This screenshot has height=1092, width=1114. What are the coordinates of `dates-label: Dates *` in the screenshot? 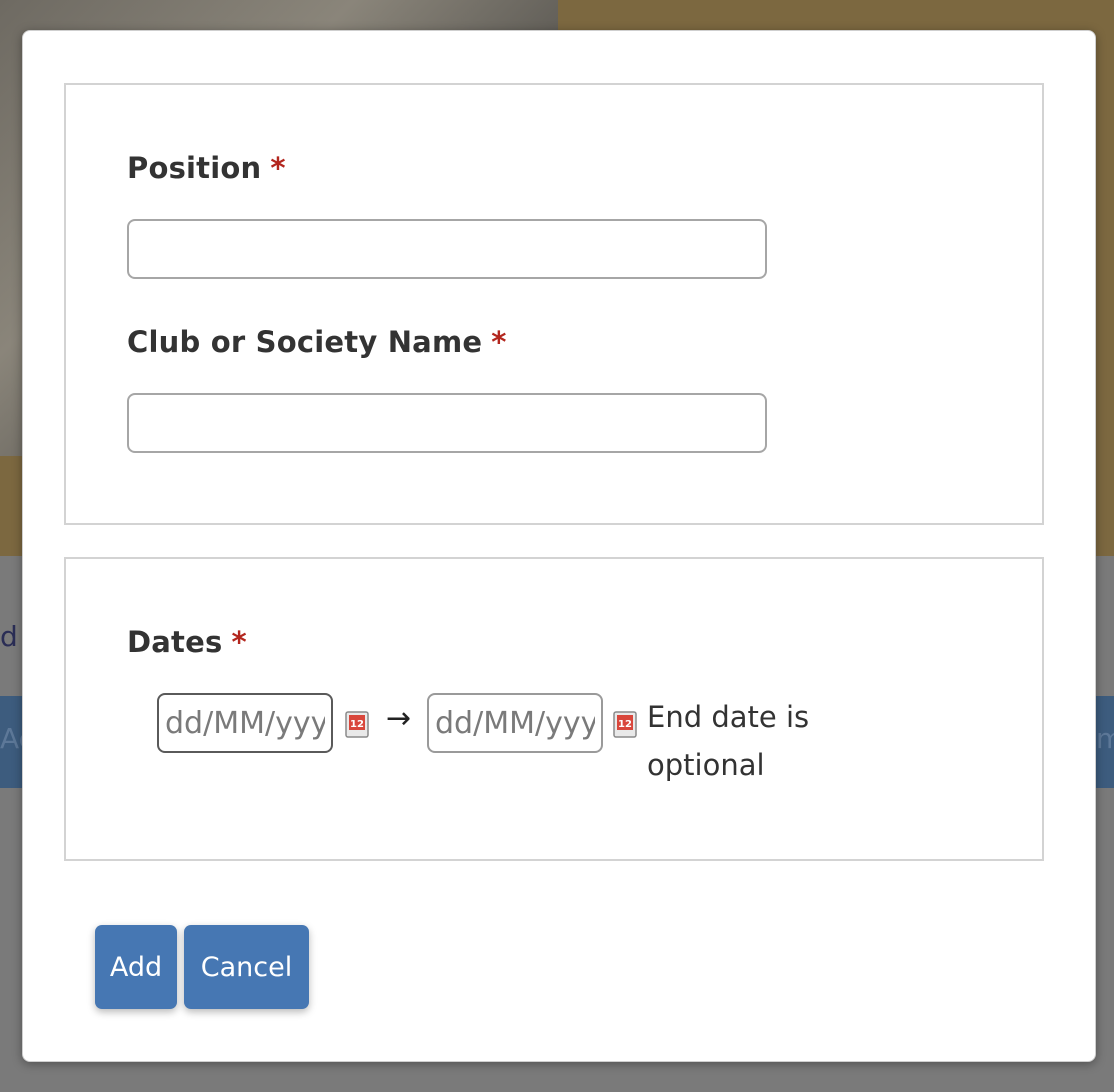 It's located at (187, 642).